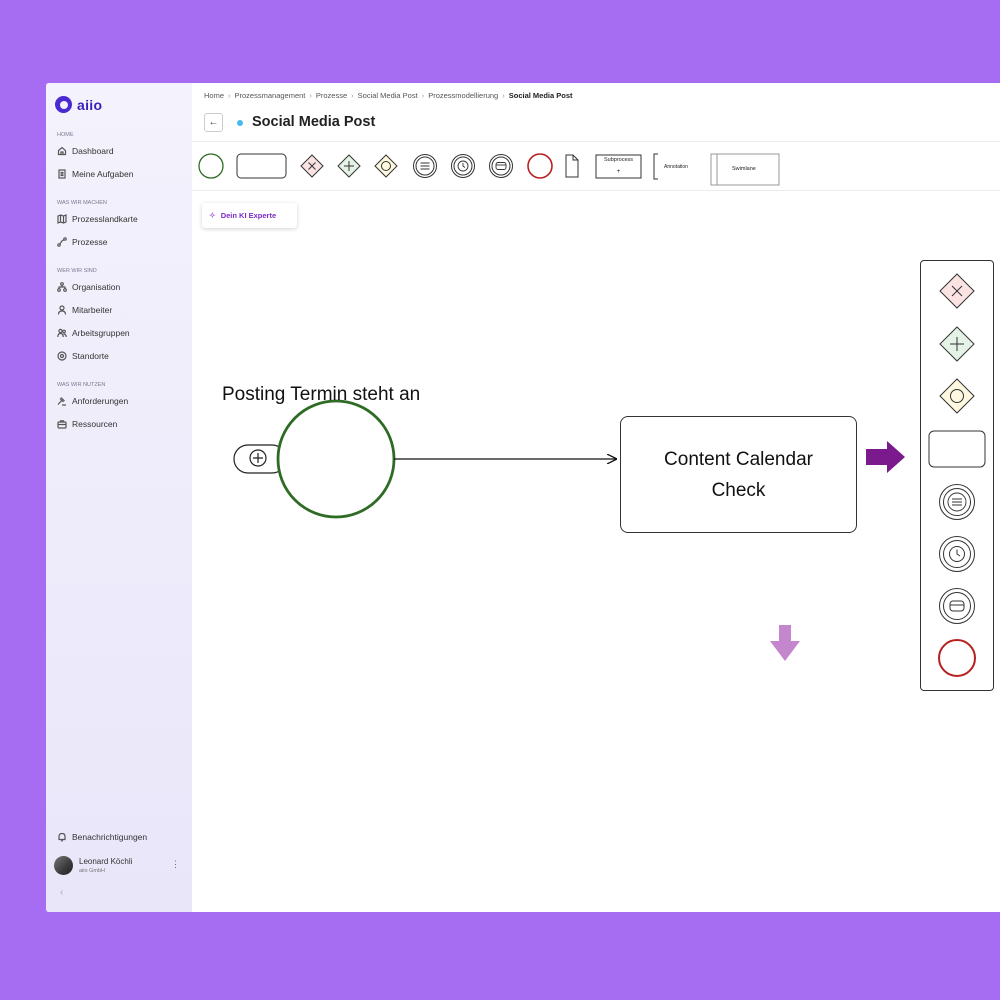  What do you see at coordinates (618, 171) in the screenshot?
I see `subprocess-marker: +` at bounding box center [618, 171].